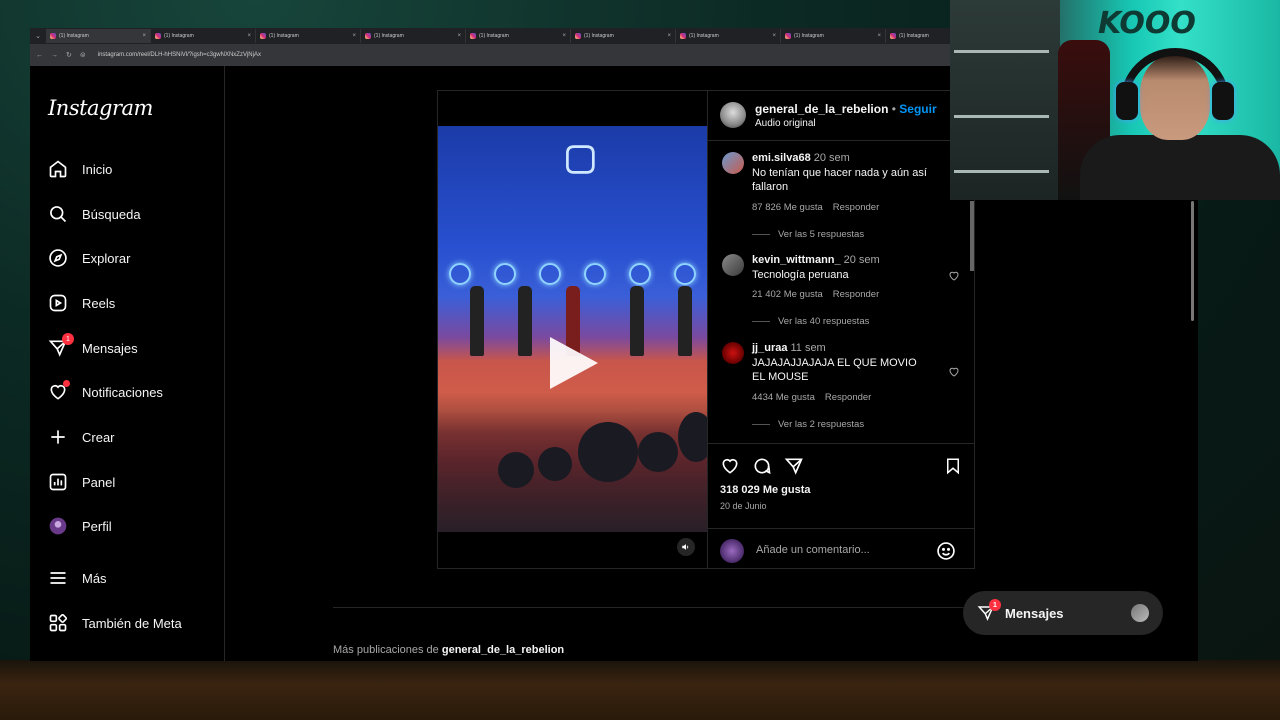  Describe the element at coordinates (765, 490) in the screenshot. I see `like-count: 318 029 Me gusta` at that location.